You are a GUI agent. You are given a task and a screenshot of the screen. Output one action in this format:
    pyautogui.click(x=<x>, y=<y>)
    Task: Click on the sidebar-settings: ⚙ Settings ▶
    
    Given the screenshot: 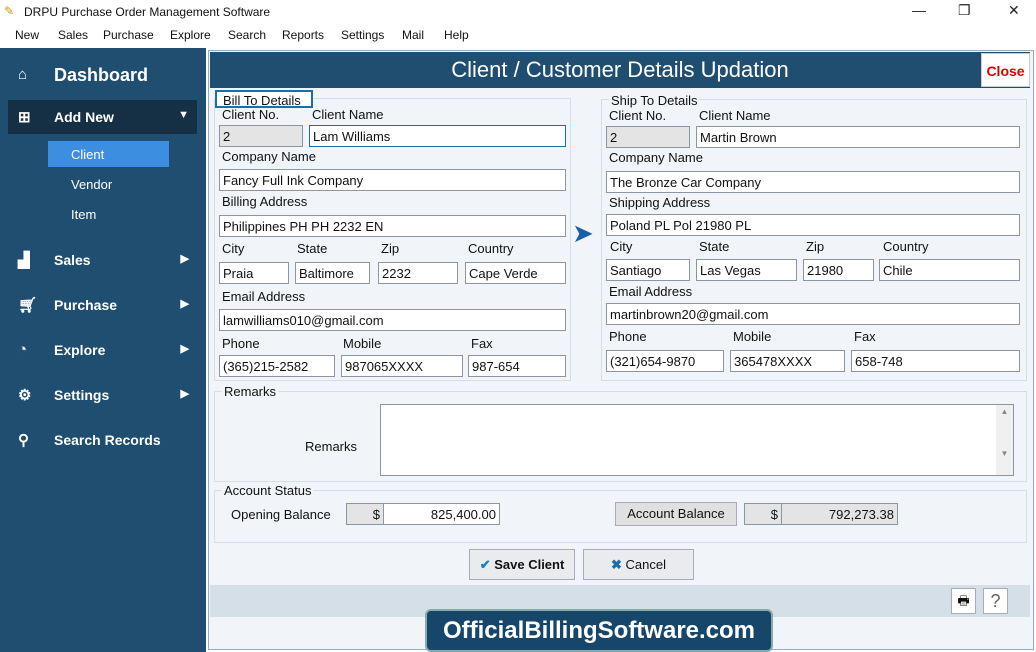 What is the action you would take?
    pyautogui.click(x=102, y=395)
    